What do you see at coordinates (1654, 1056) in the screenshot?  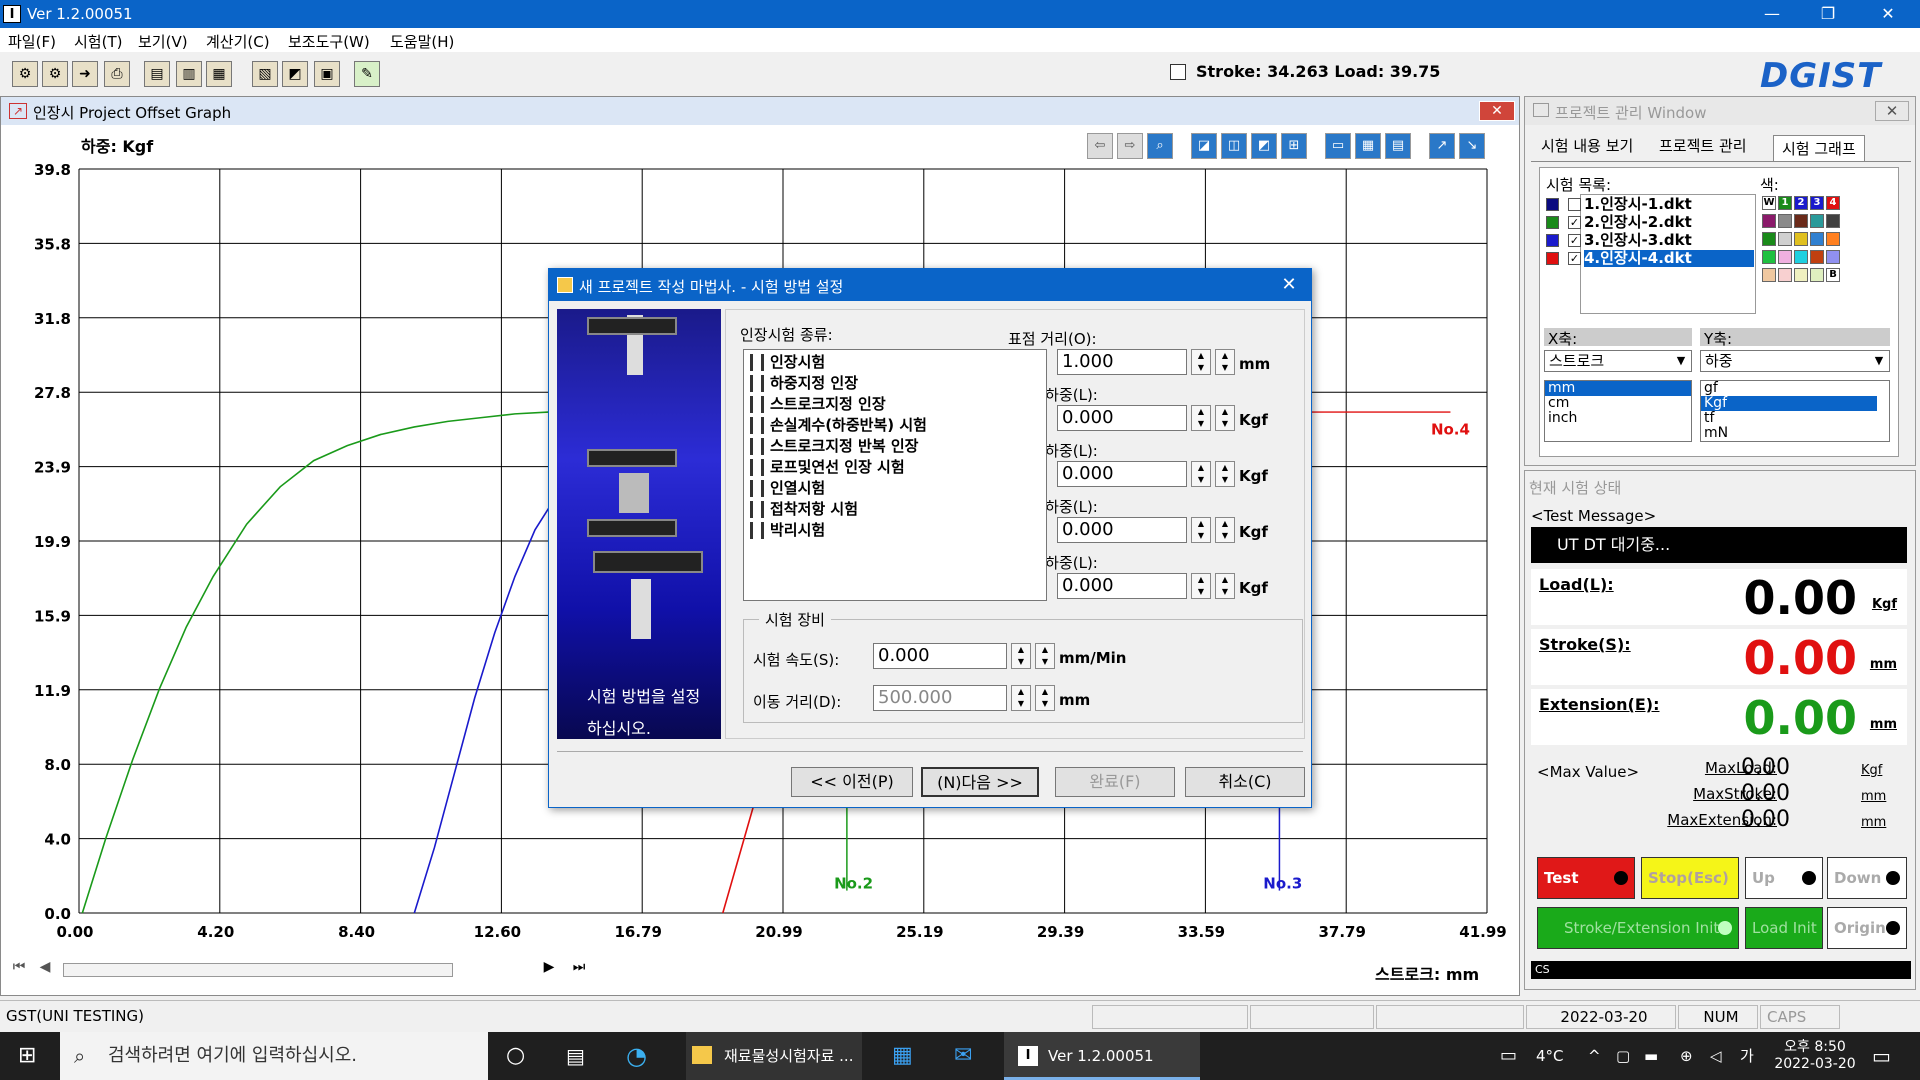 I see `battery-icon: ▬` at bounding box center [1654, 1056].